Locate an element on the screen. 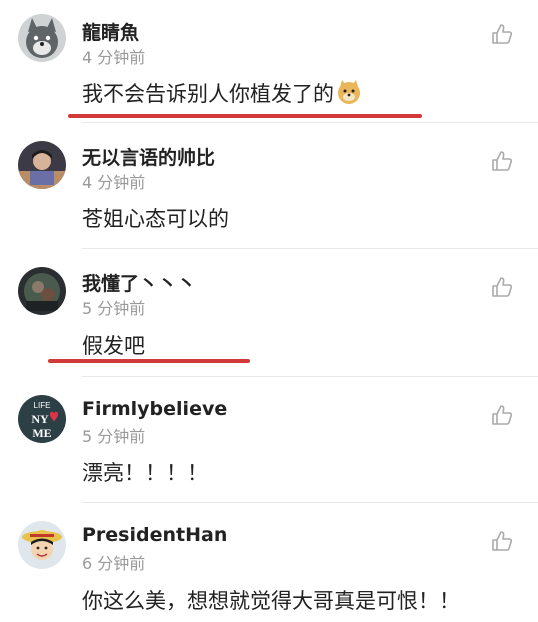 The height and width of the screenshot is (622, 538). comment-text: 苍姐心态可以的 is located at coordinates (155, 219).